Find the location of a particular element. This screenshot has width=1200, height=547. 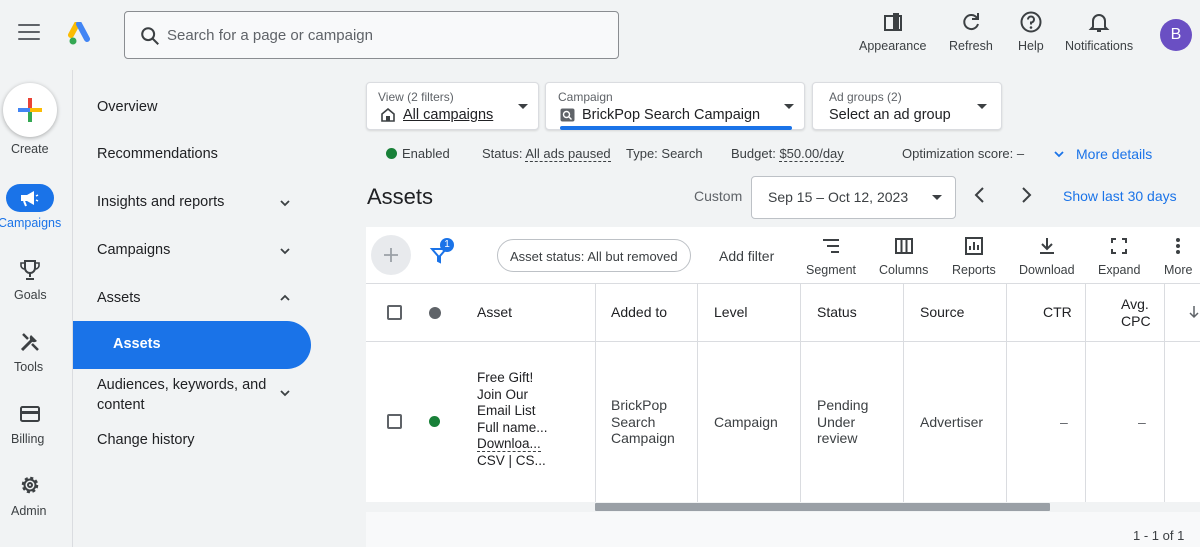

more-button: More is located at coordinates (1178, 256).